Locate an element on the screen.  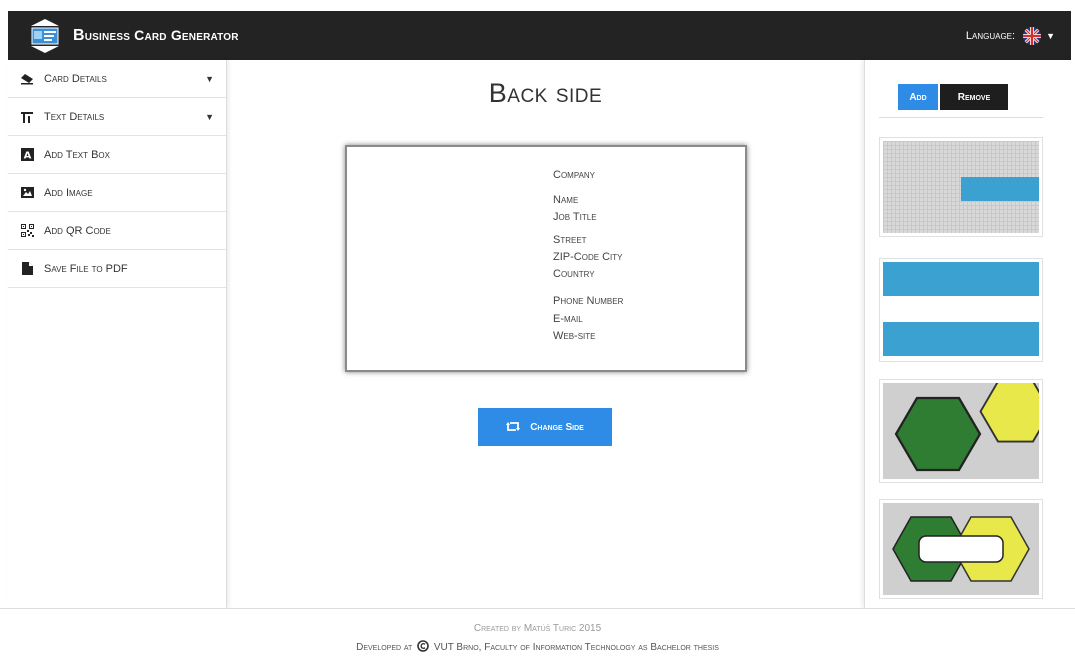
sidebar-item-add-text-box: A Add Text Box is located at coordinates (117, 155).